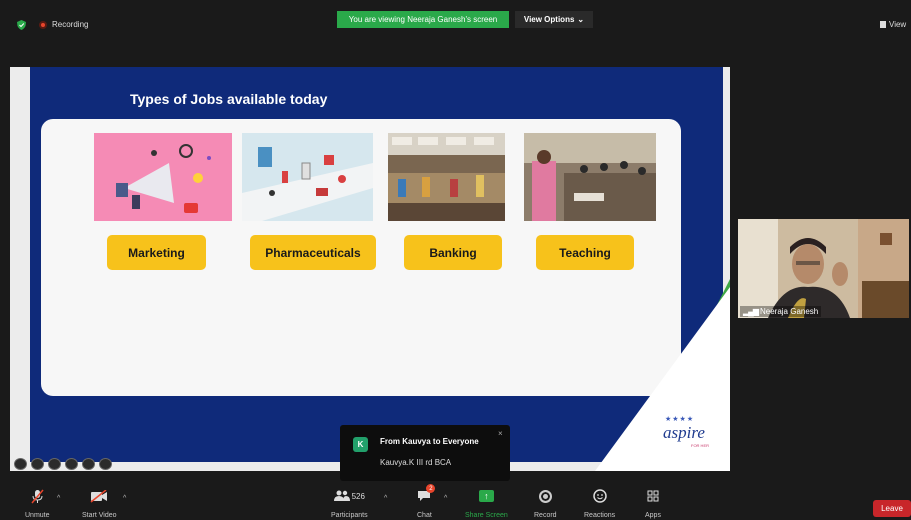  I want to click on video-off-icon, so click(99, 496).